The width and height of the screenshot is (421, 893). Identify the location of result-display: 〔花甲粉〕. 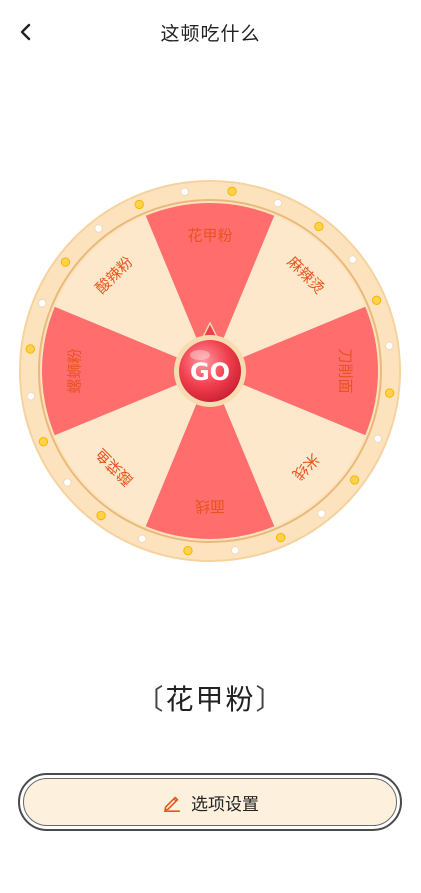
(210, 698).